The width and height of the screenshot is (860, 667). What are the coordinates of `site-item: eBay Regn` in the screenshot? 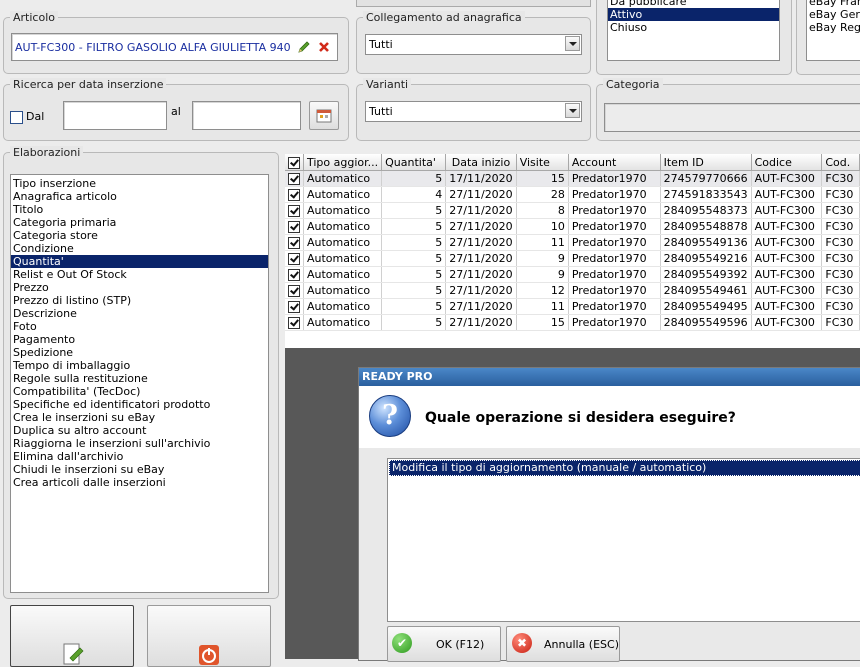 It's located at (833, 27).